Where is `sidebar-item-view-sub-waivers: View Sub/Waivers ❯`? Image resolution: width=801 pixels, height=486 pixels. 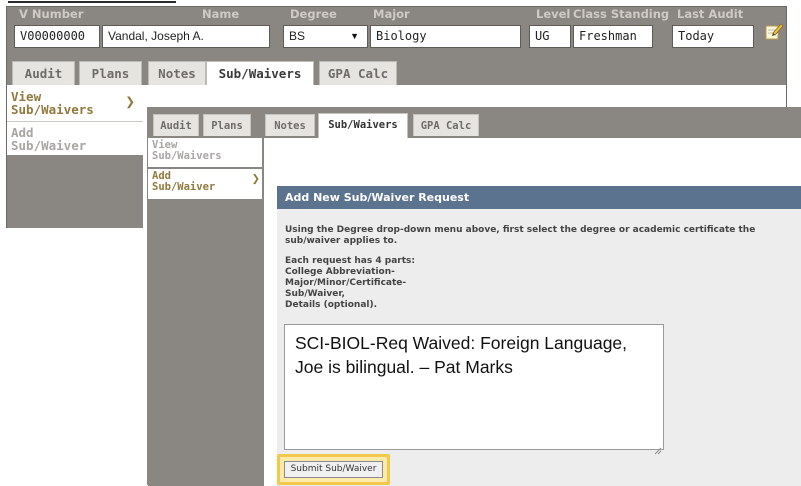 sidebar-item-view-sub-waivers: View Sub/Waivers ❯ is located at coordinates (73, 103).